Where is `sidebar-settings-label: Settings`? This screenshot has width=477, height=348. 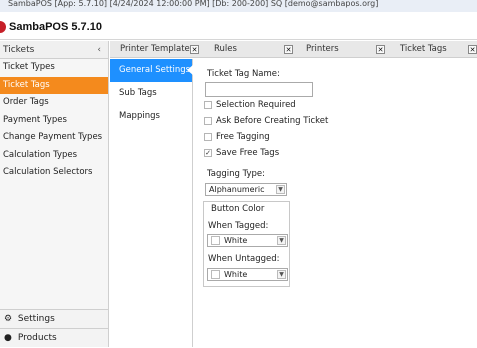 sidebar-settings-label: Settings is located at coordinates (36, 319).